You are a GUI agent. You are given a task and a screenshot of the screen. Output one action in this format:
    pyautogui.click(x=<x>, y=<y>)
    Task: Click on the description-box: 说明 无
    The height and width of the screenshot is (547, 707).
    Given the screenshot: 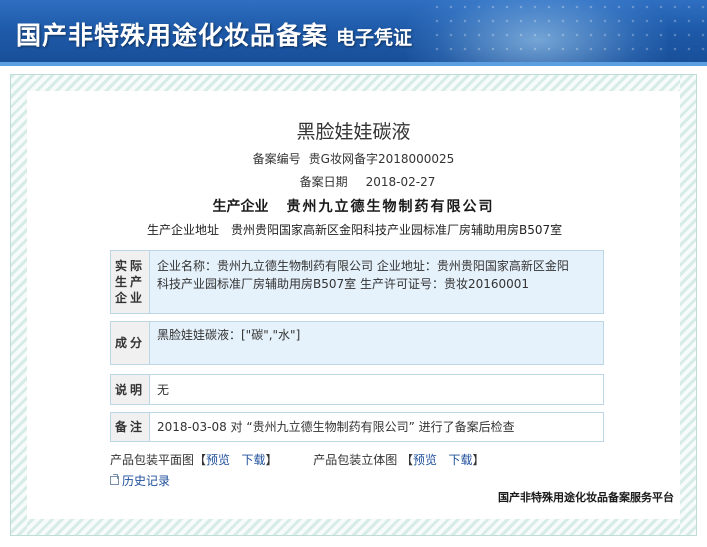 What is the action you would take?
    pyautogui.click(x=357, y=389)
    